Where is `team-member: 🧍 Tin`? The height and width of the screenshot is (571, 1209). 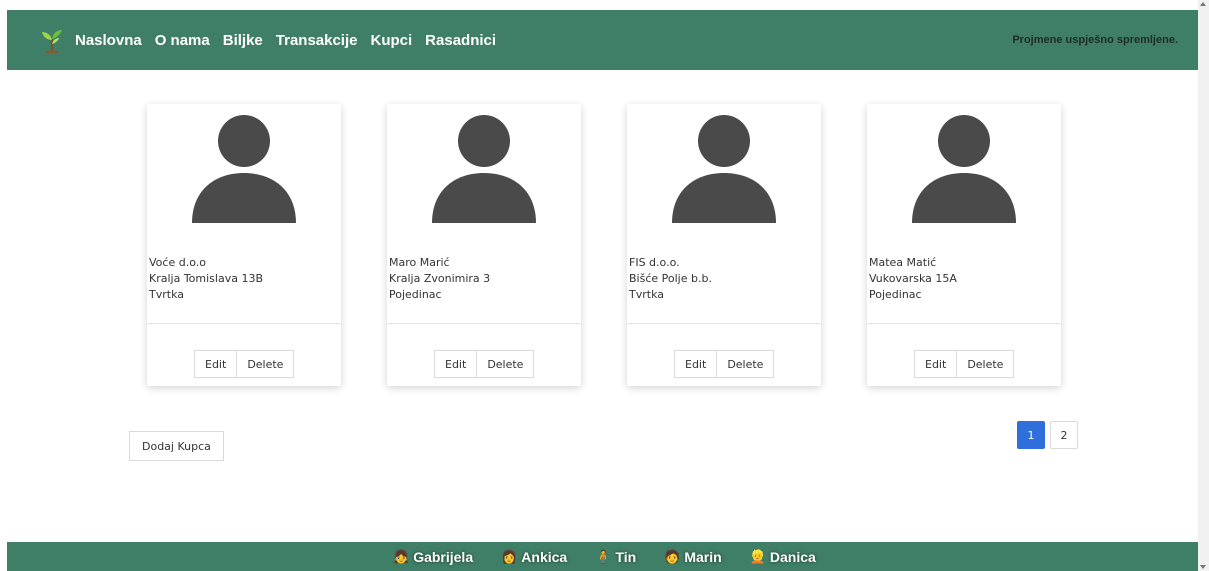
team-member: 🧍 Tin is located at coordinates (615, 557).